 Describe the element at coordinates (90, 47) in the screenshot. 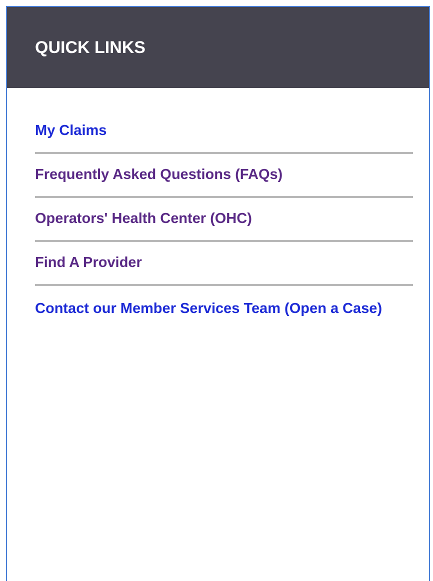

I see `panel-title: QUICK LINKS` at that location.